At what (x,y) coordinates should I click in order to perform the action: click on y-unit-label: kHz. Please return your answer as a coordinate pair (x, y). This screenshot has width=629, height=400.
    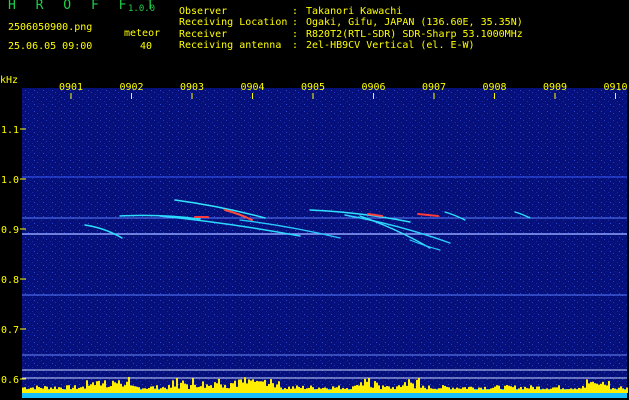
    Looking at the image, I should click on (9, 80).